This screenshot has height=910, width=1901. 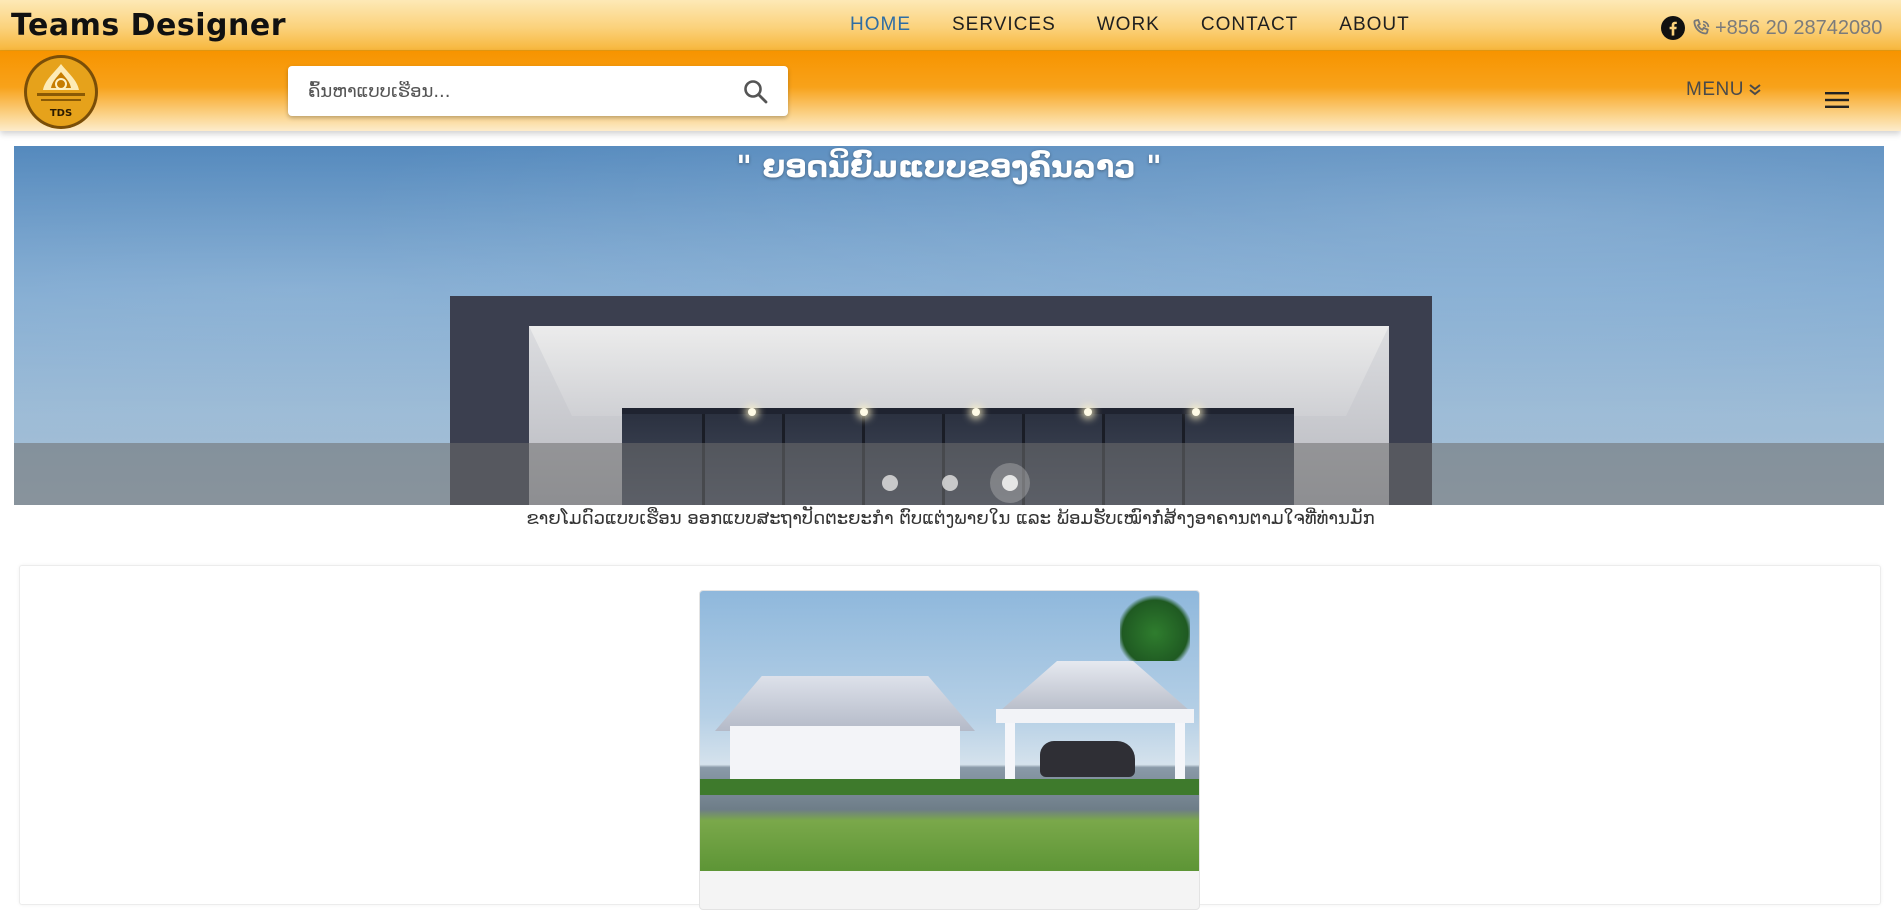 I want to click on product-card, so click(x=949, y=750).